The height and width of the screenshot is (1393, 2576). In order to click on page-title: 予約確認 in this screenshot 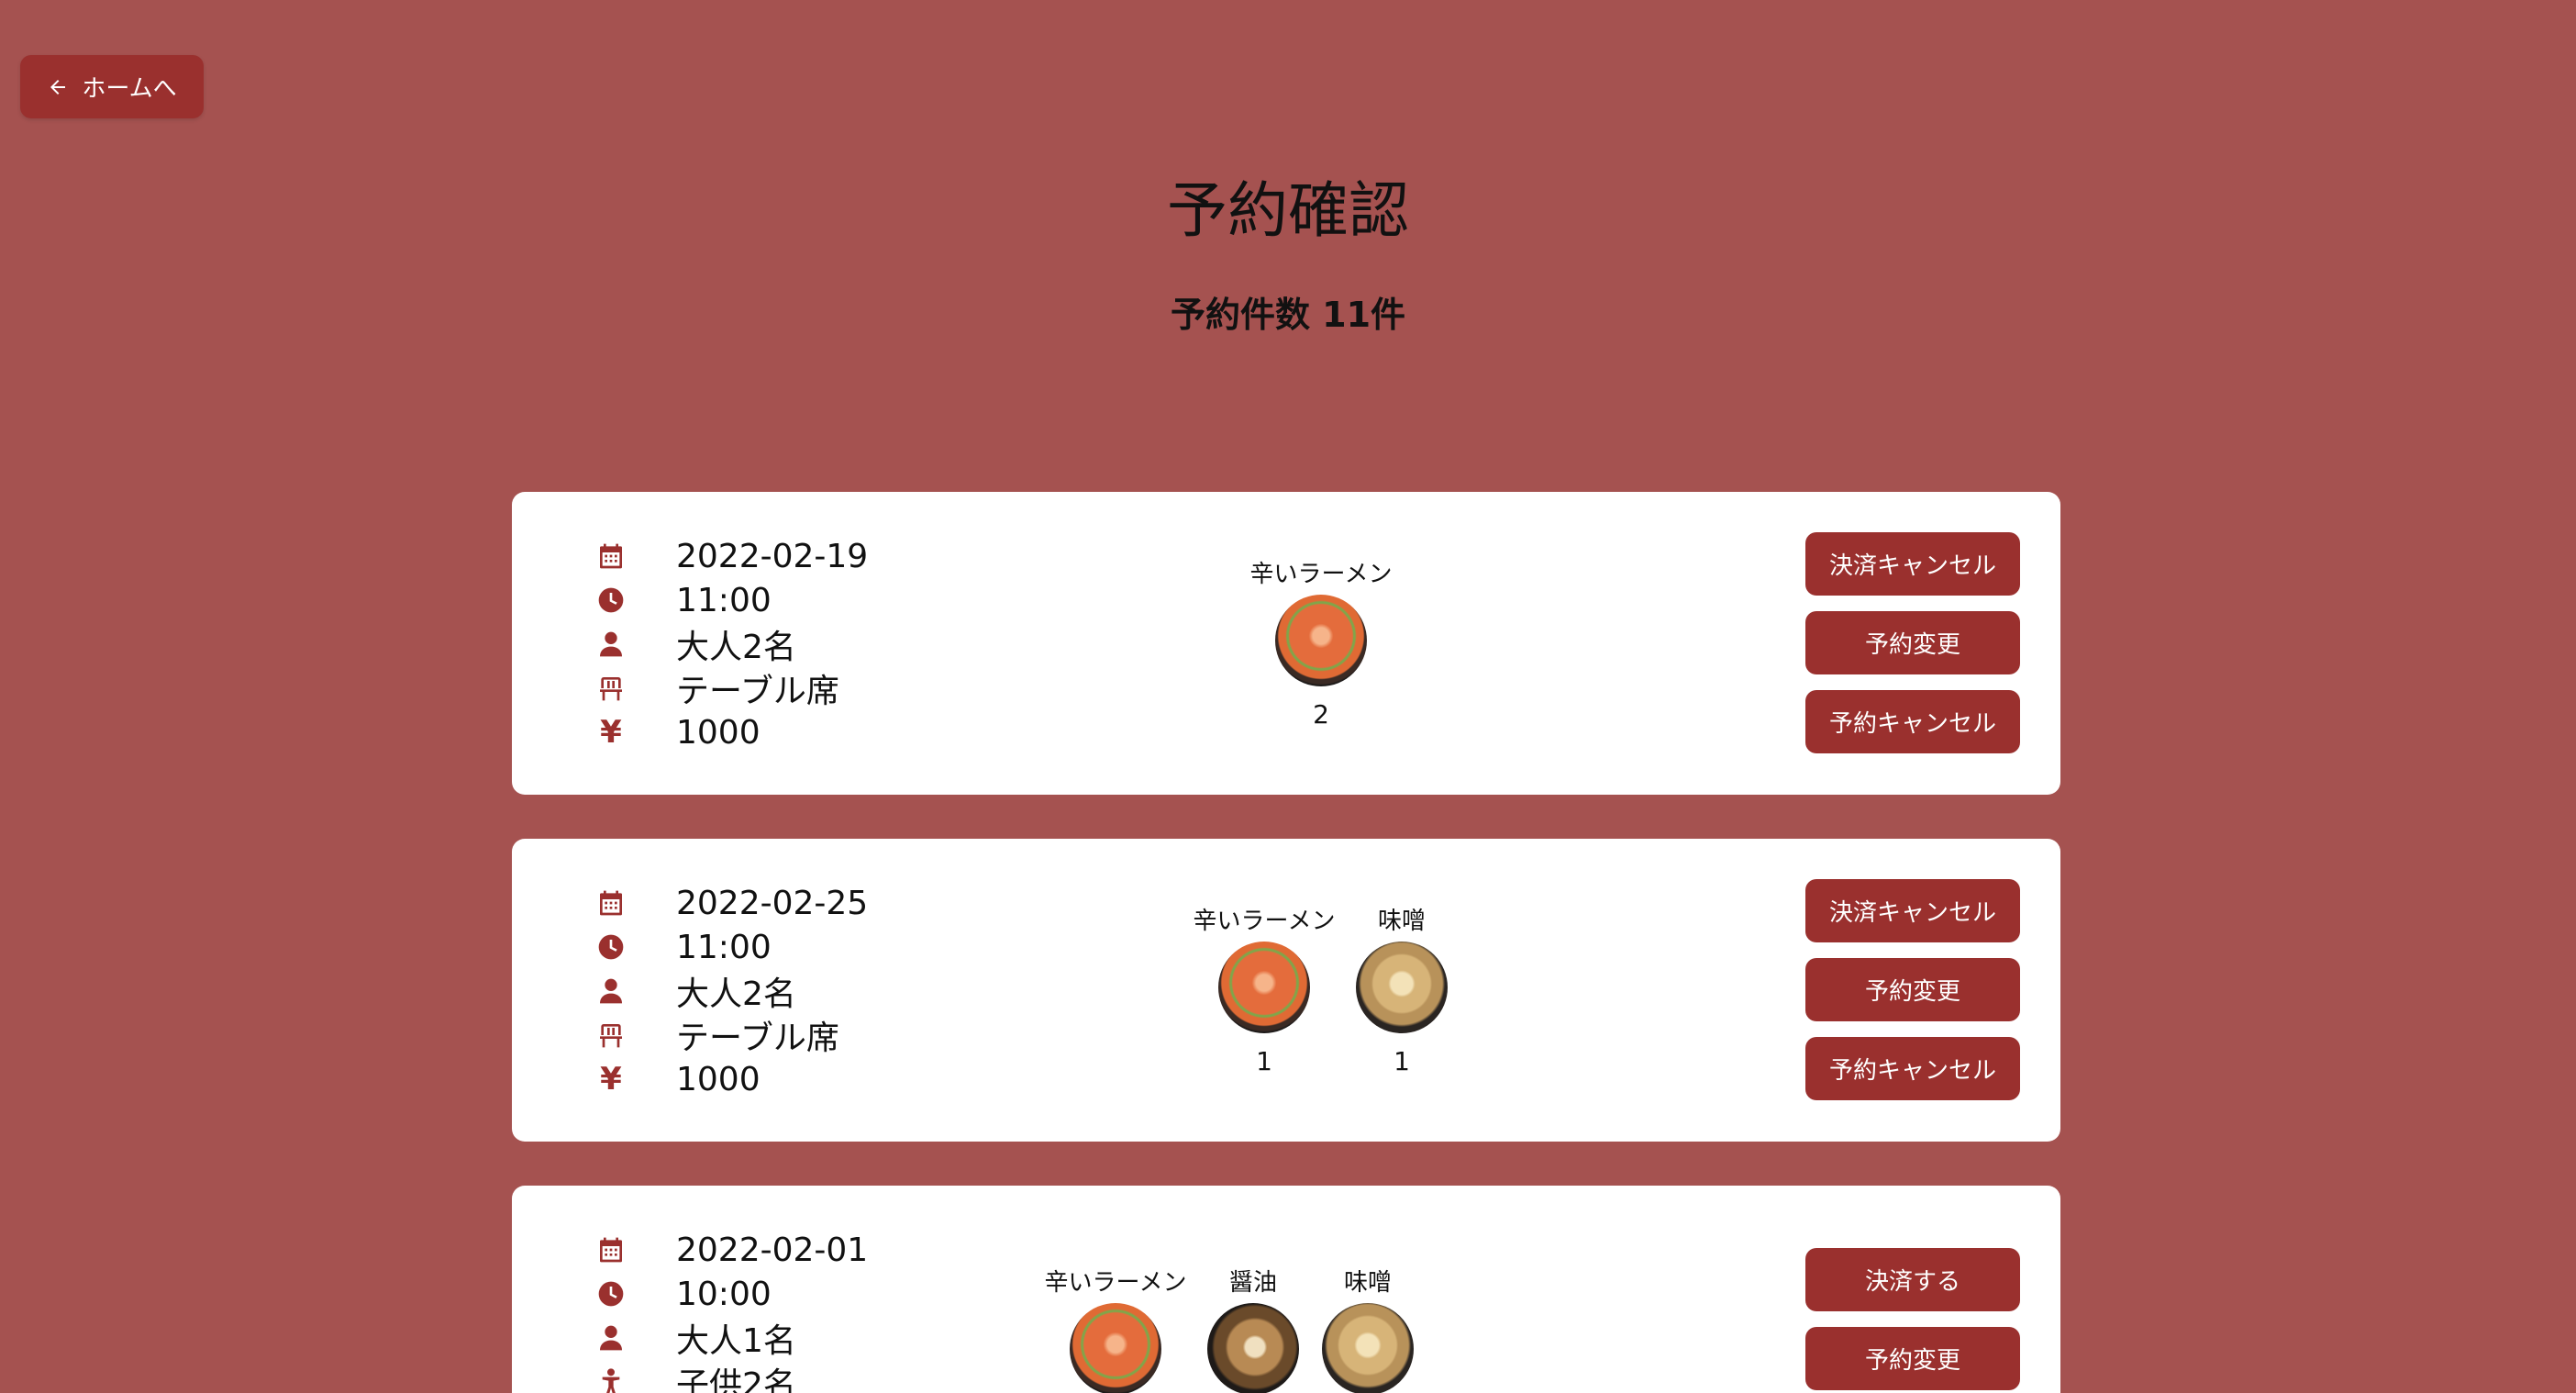, I will do `click(1288, 210)`.